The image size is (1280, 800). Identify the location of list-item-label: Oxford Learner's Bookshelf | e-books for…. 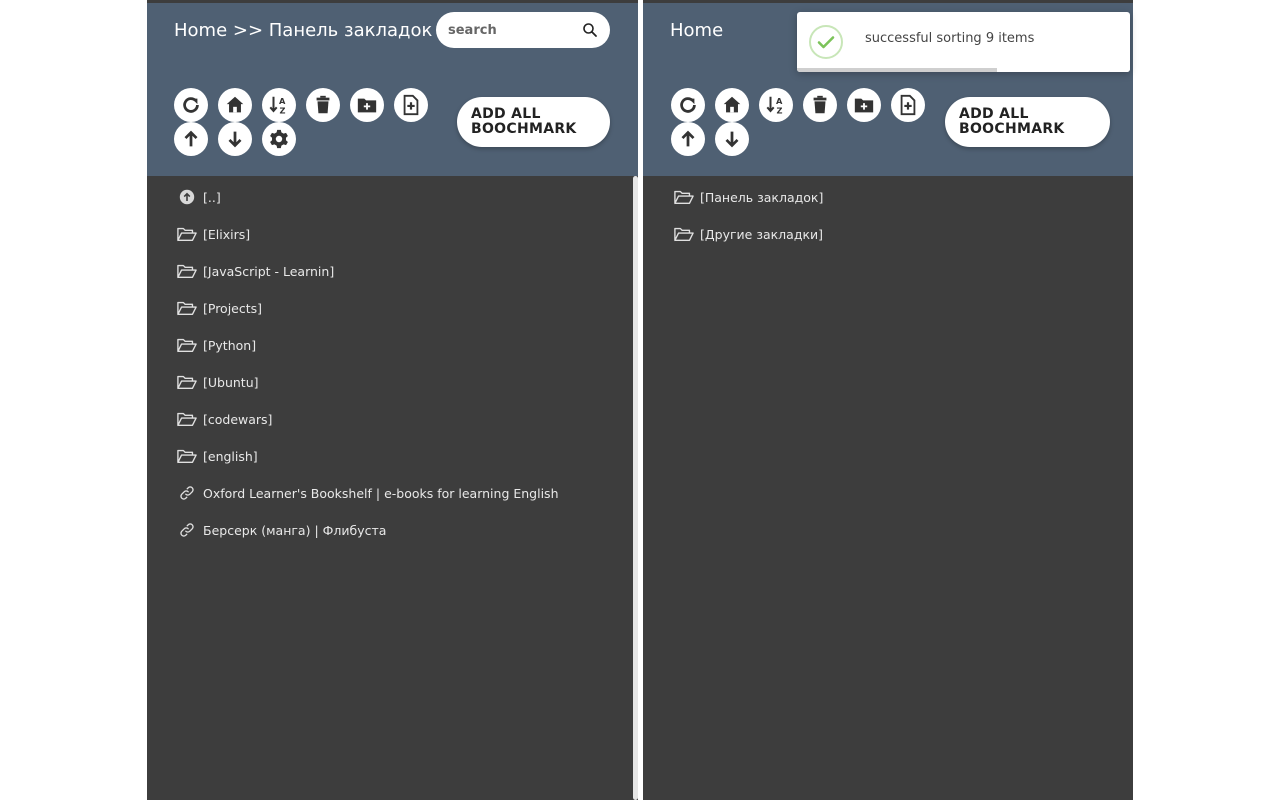
(381, 493).